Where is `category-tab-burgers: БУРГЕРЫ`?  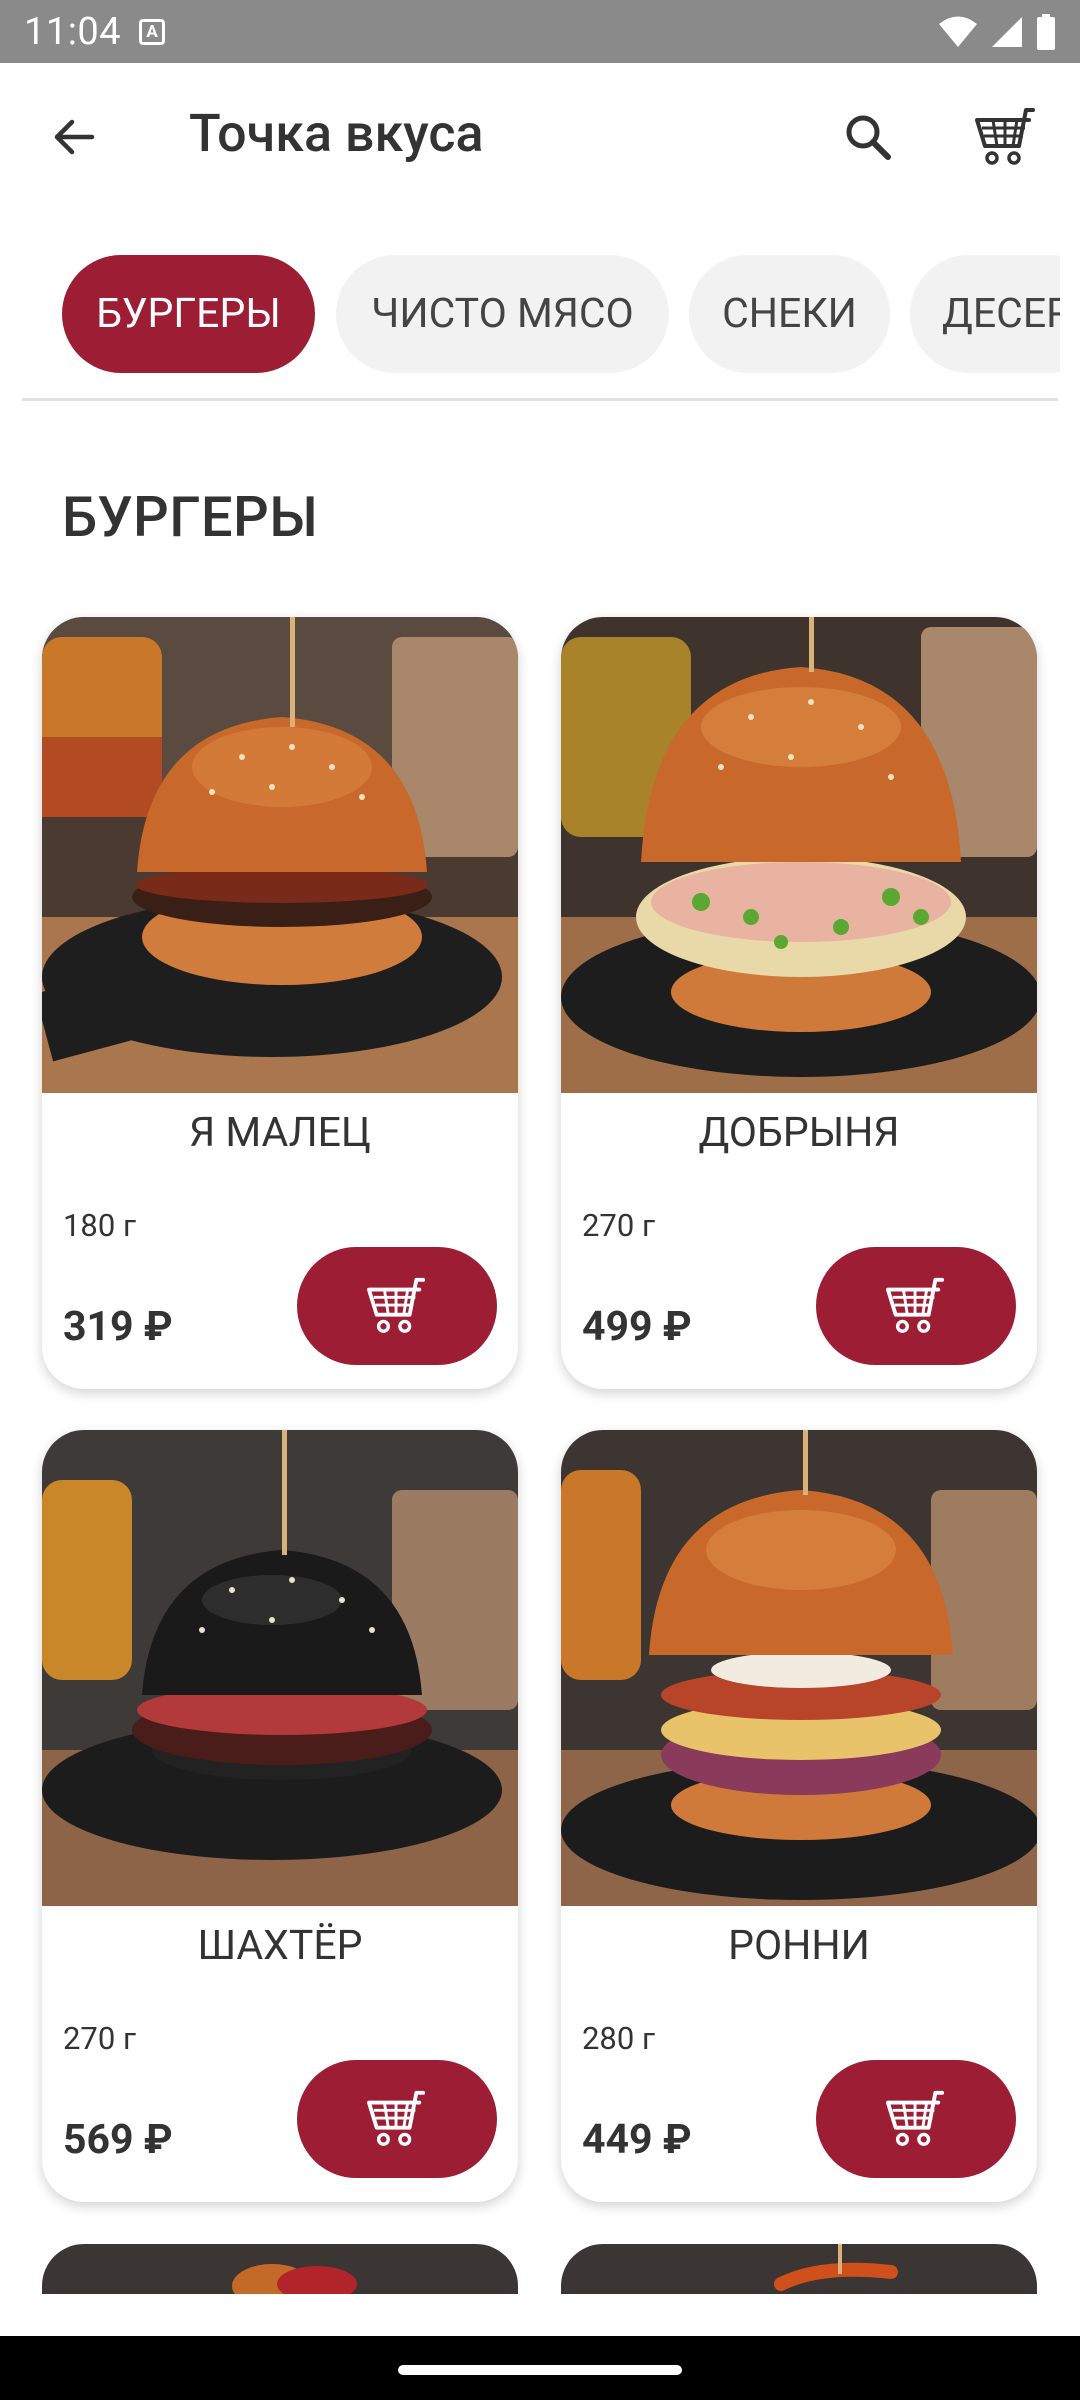 category-tab-burgers: БУРГЕРЫ is located at coordinates (188, 314).